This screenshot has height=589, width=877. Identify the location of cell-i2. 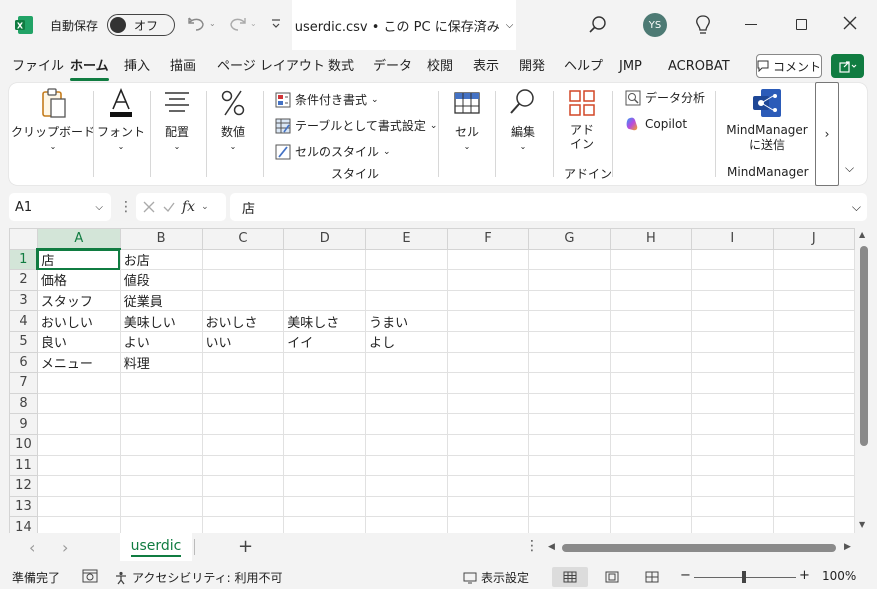
(732, 280).